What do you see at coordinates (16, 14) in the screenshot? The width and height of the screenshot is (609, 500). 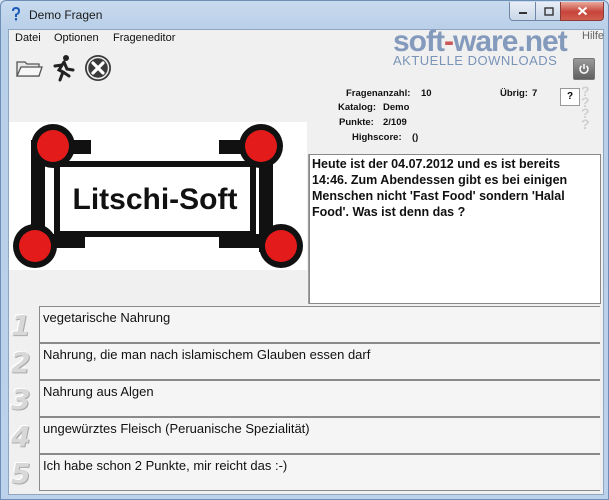 I see `question-app-icon` at bounding box center [16, 14].